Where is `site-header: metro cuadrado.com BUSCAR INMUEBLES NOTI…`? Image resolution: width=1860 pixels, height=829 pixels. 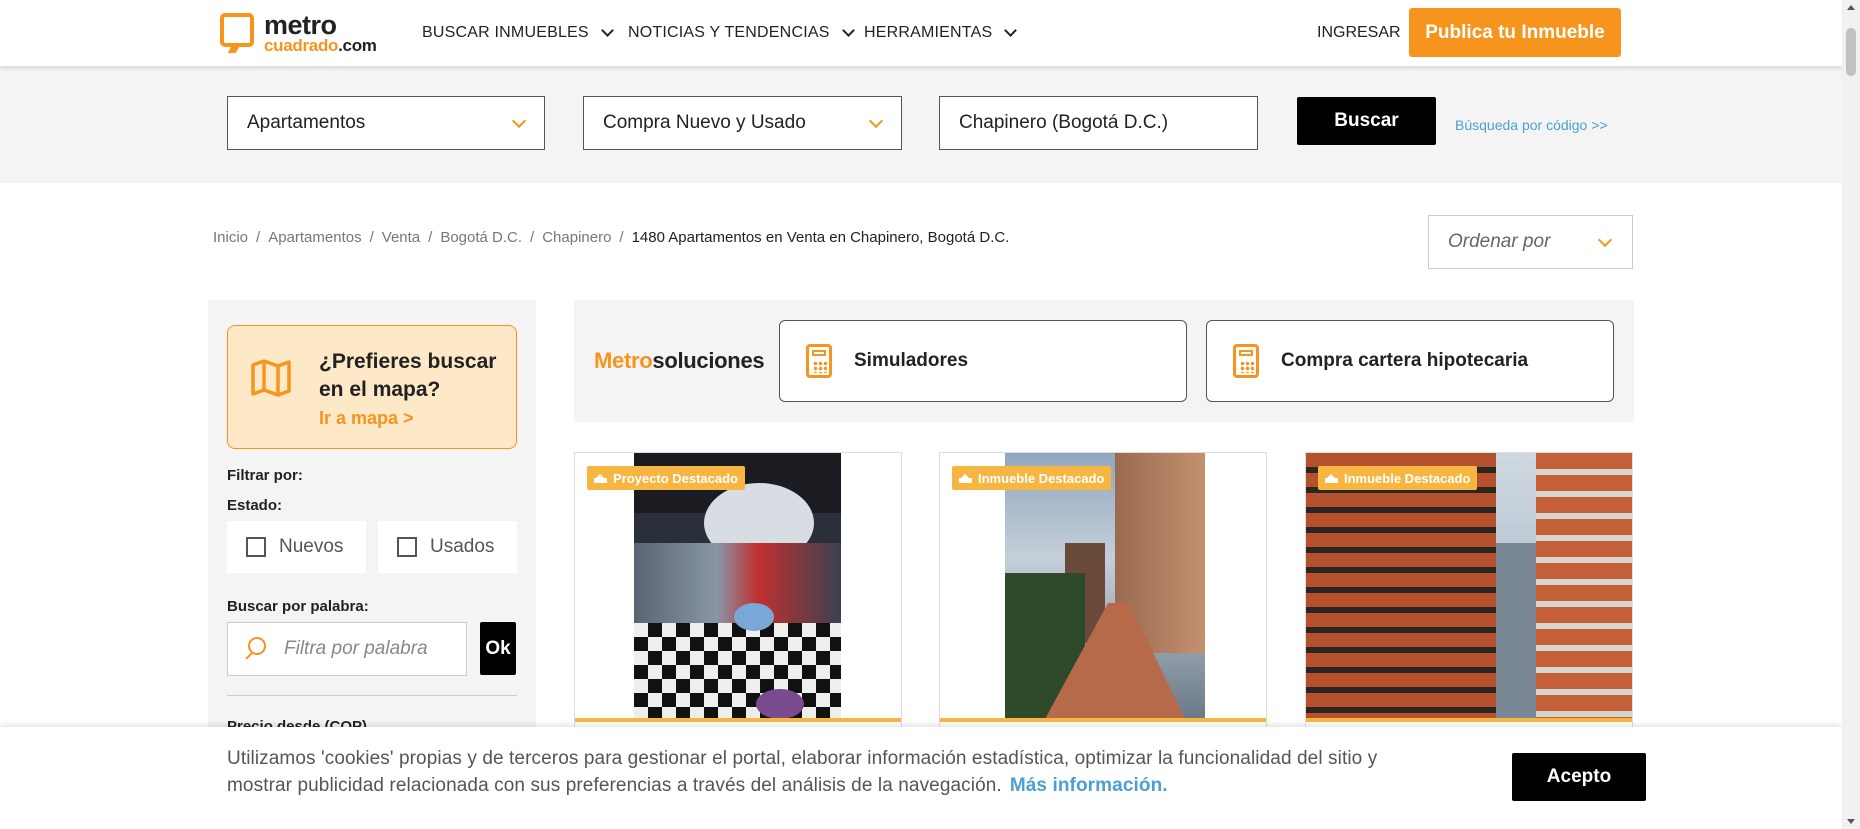
site-header: metro cuadrado.com BUSCAR INMUEBLES NOTI… is located at coordinates (921, 33).